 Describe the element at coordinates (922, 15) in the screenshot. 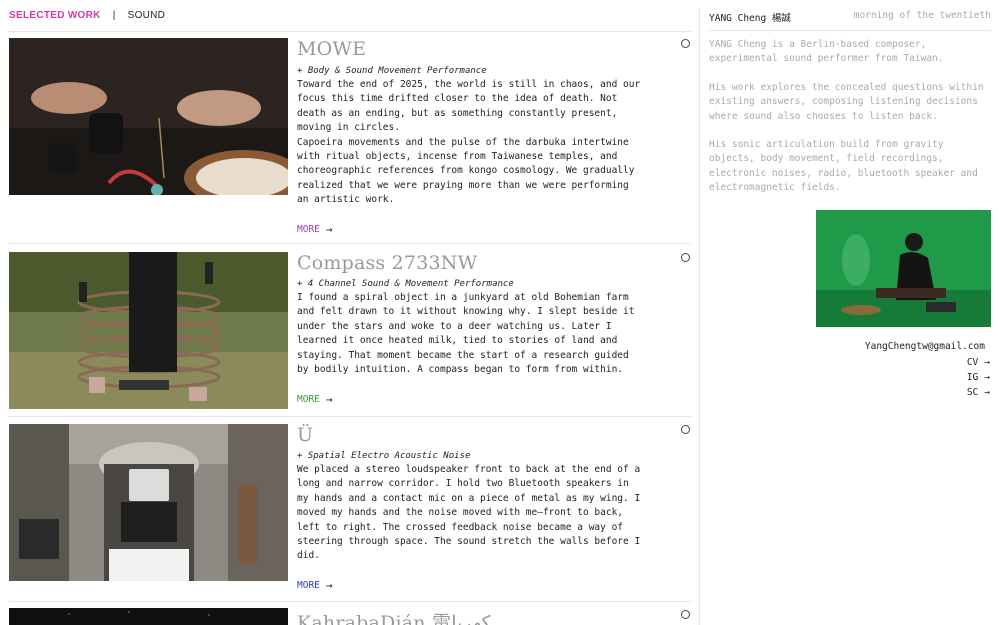

I see `time-of-day: morning of the twentieth` at that location.